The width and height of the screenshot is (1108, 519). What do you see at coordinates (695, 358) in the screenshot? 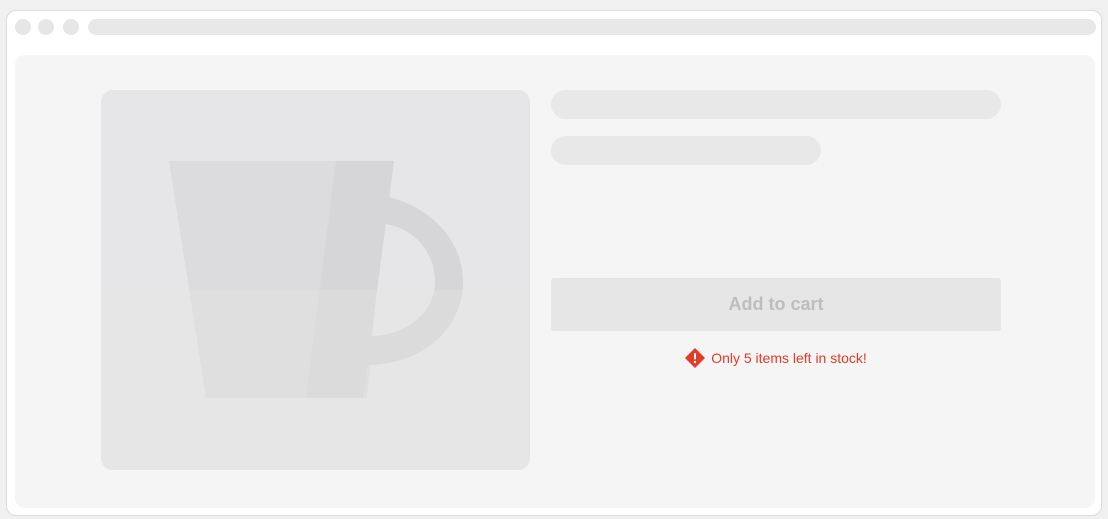
I see `warning-diamond-icon` at bounding box center [695, 358].